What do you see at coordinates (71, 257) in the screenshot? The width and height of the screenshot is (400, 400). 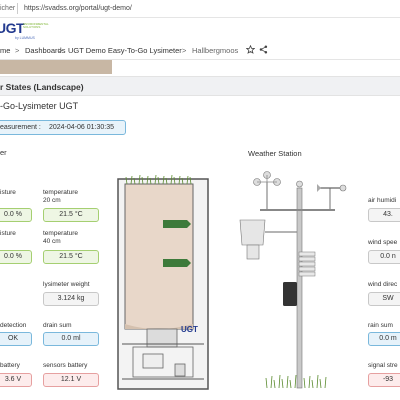 I see `temperature-40cm-value: 21.5 °C` at bounding box center [71, 257].